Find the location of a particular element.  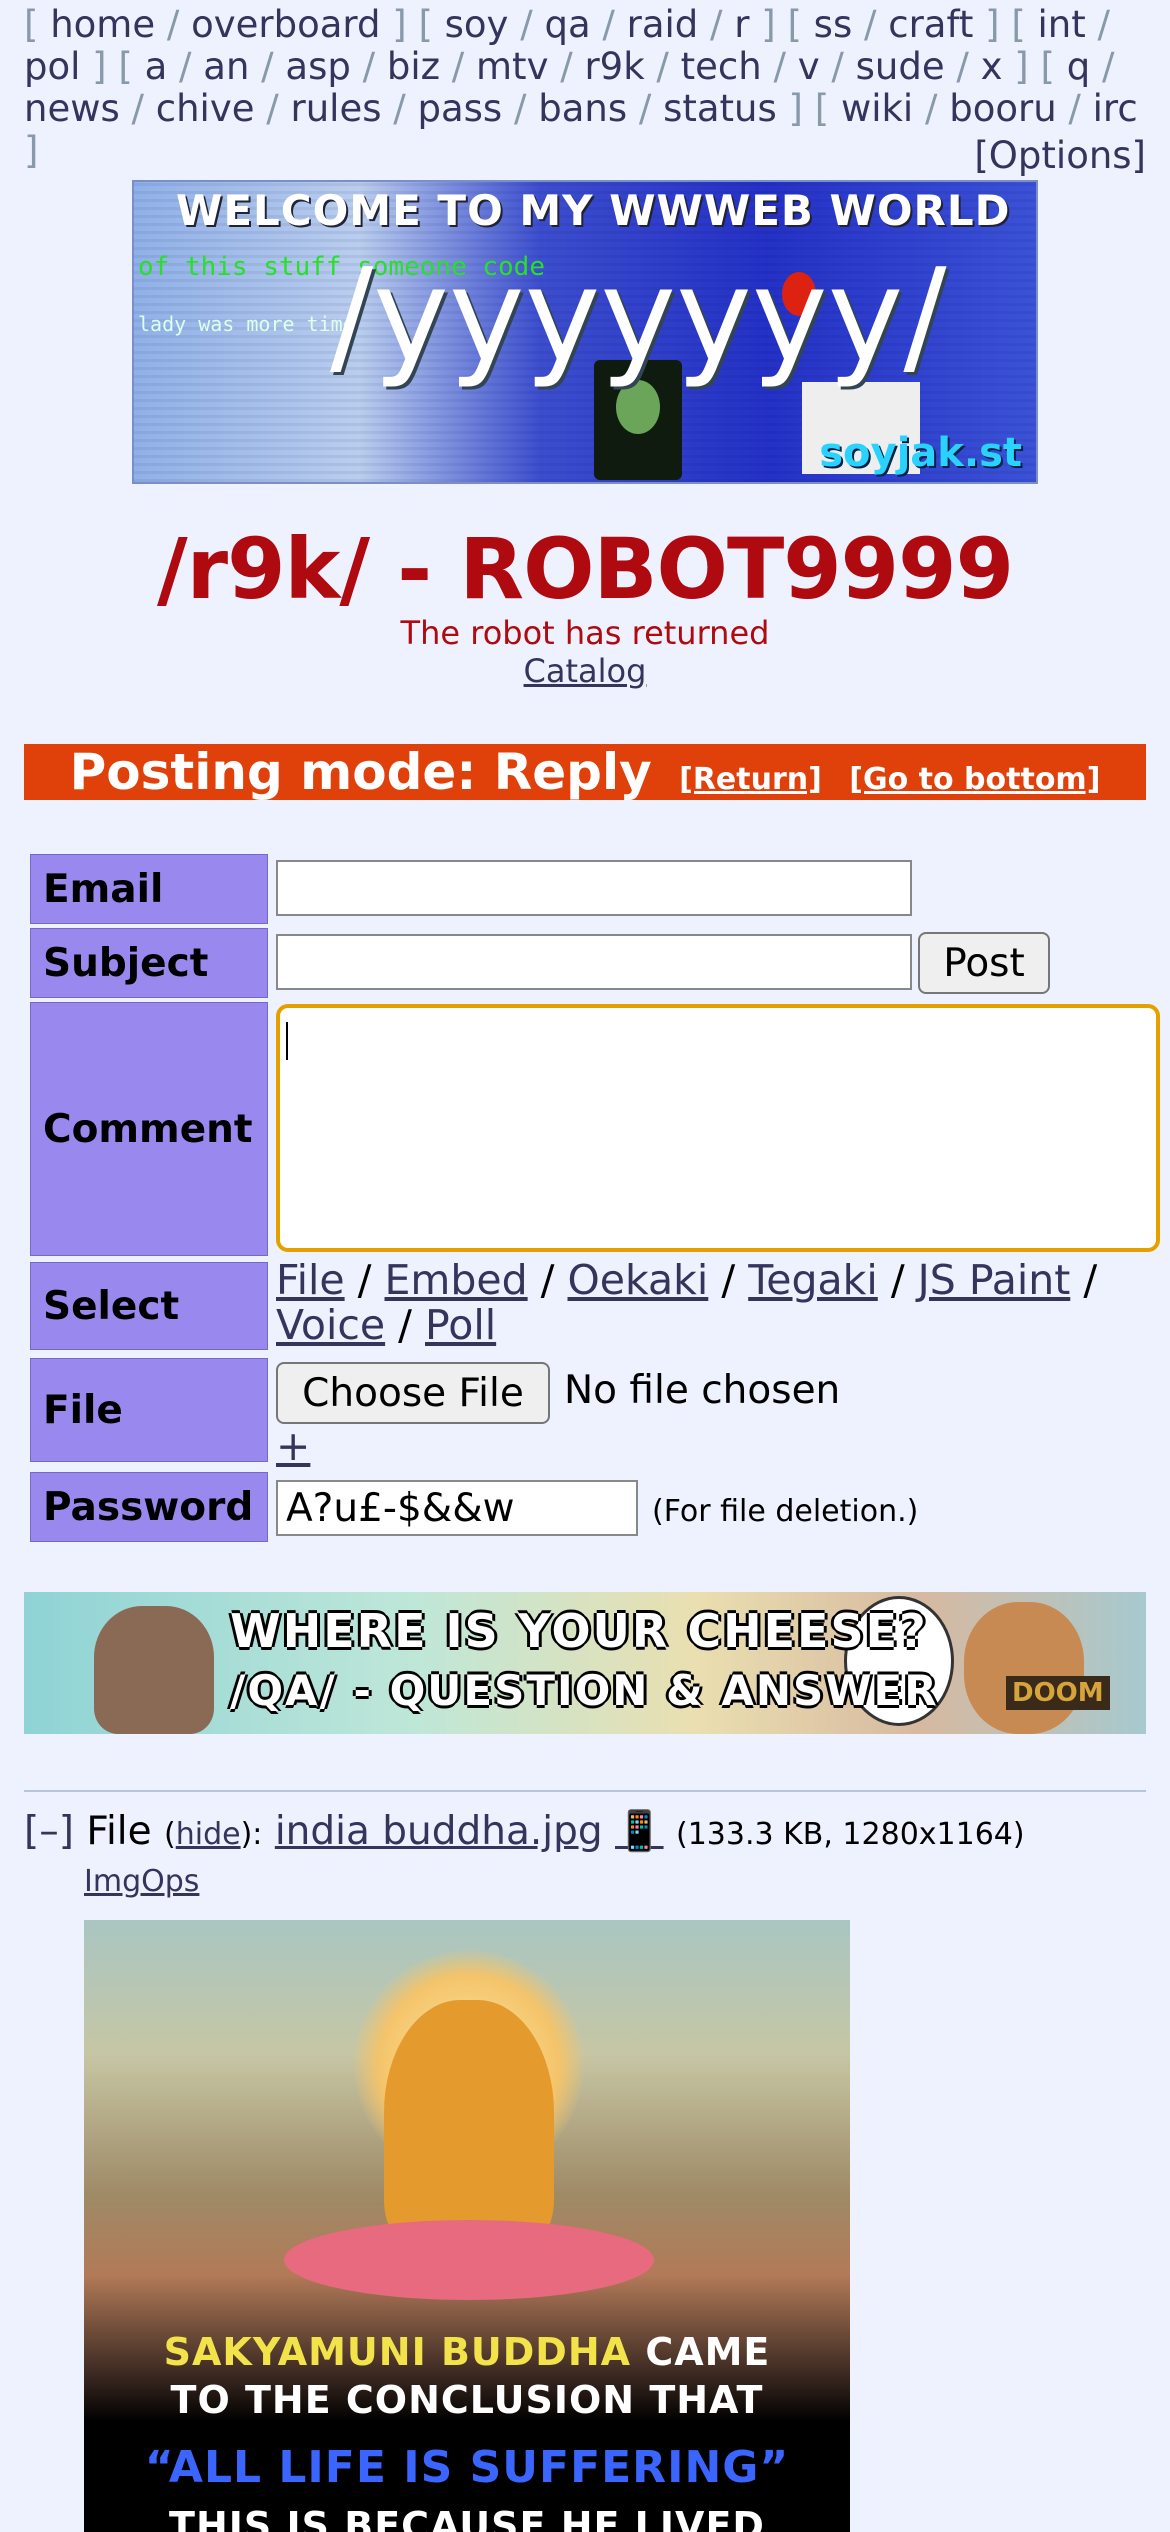

board-link: rules is located at coordinates (336, 108).